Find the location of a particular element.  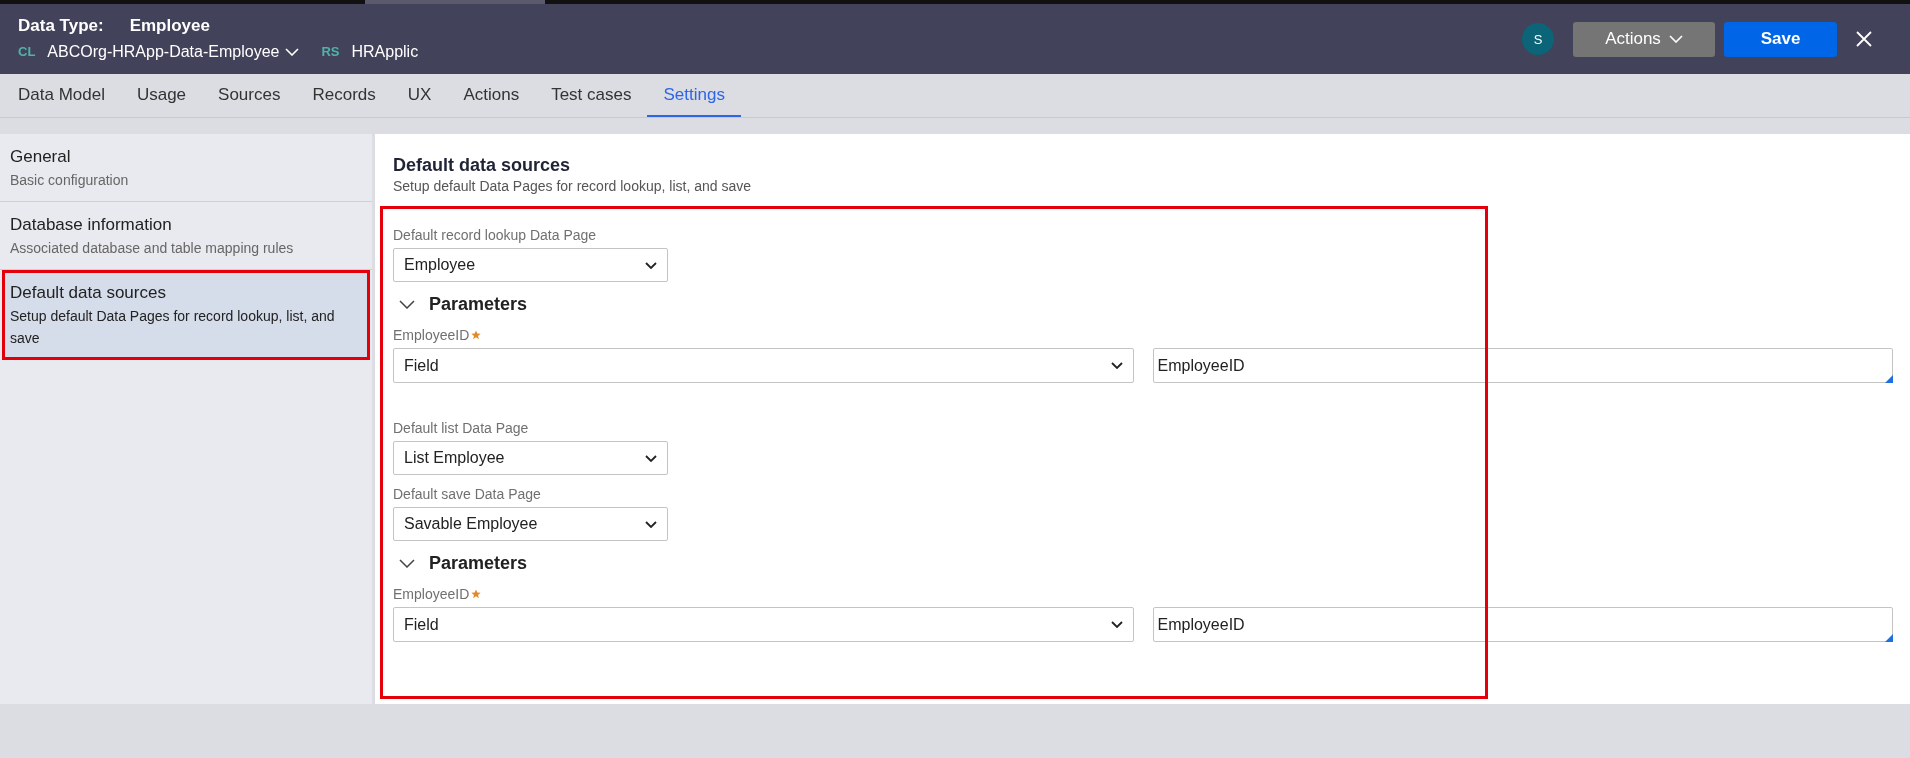

tab: Test cases is located at coordinates (591, 95).